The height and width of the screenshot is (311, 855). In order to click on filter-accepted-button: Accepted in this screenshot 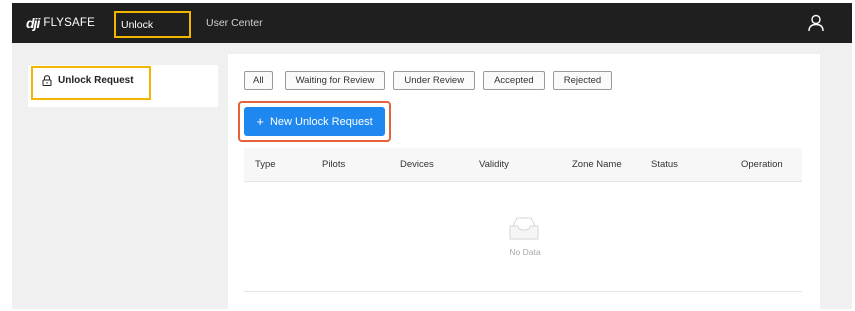, I will do `click(514, 80)`.